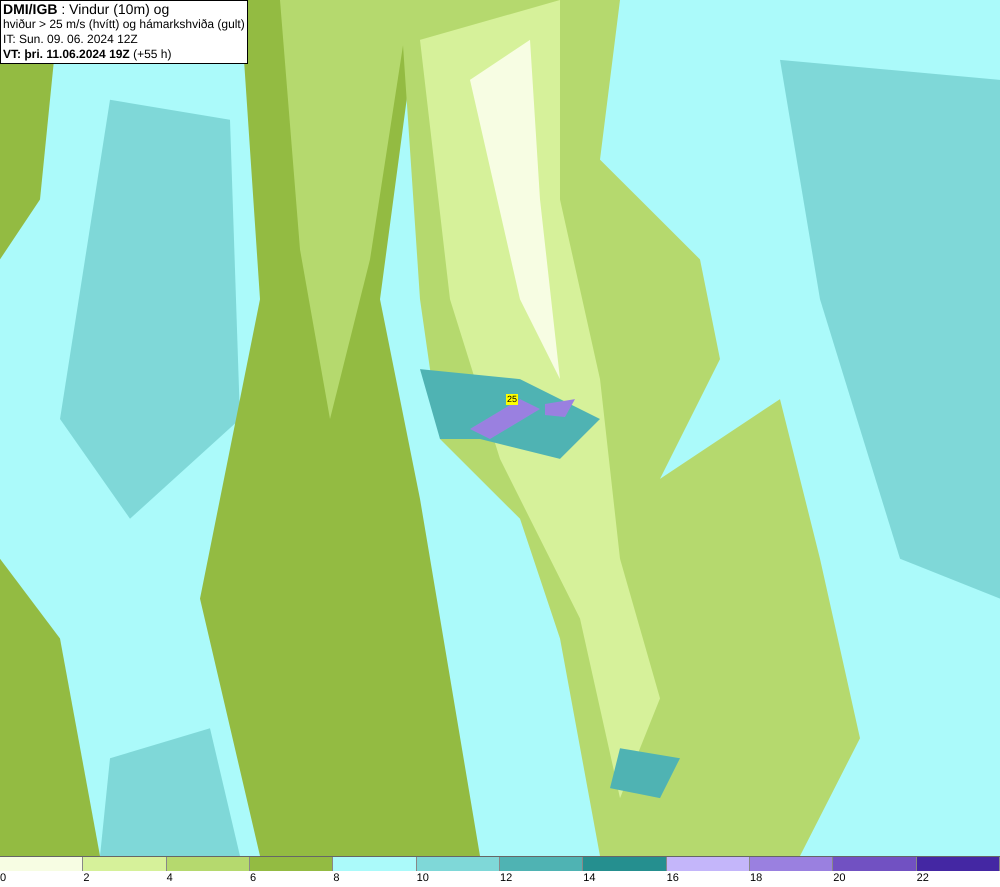 This screenshot has width=1000, height=887. Describe the element at coordinates (124, 24) in the screenshot. I see `title-line: hviður > 25 m/s (hvítt) og hámarkshviða (gult)` at that location.